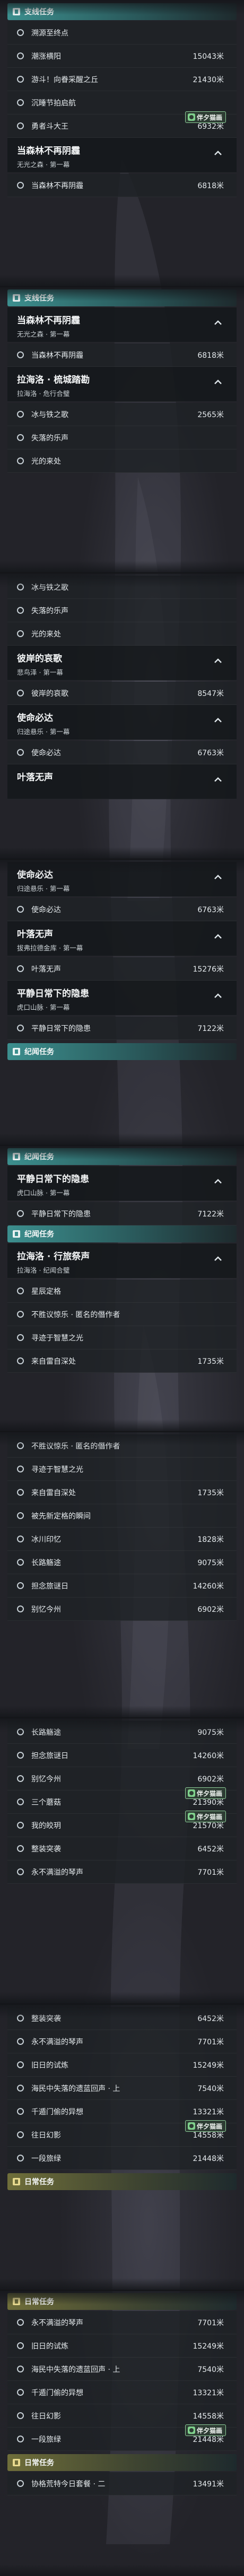  I want to click on top-fade, so click(122, 7).